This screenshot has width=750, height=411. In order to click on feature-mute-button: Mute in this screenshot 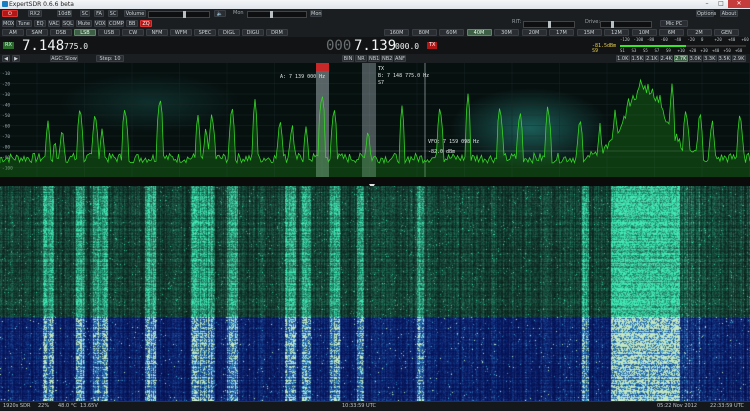, I will do `click(84, 23)`.